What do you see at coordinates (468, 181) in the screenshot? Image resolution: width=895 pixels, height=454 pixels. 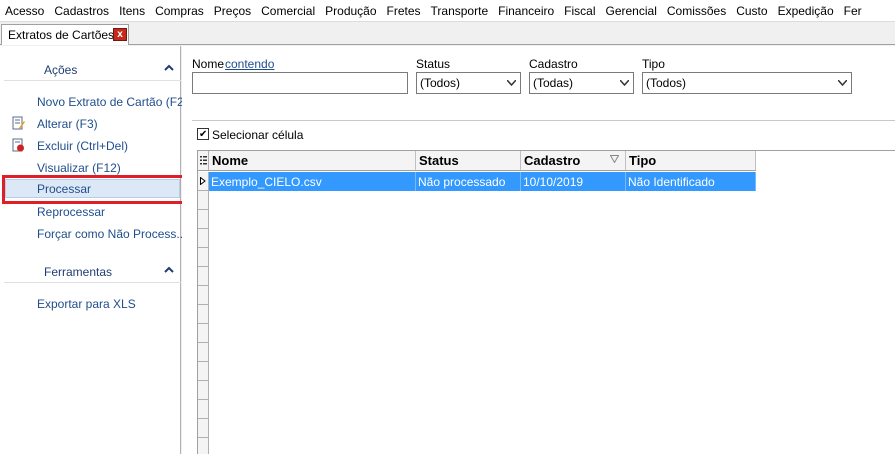 I see `cell-status: Não processado` at bounding box center [468, 181].